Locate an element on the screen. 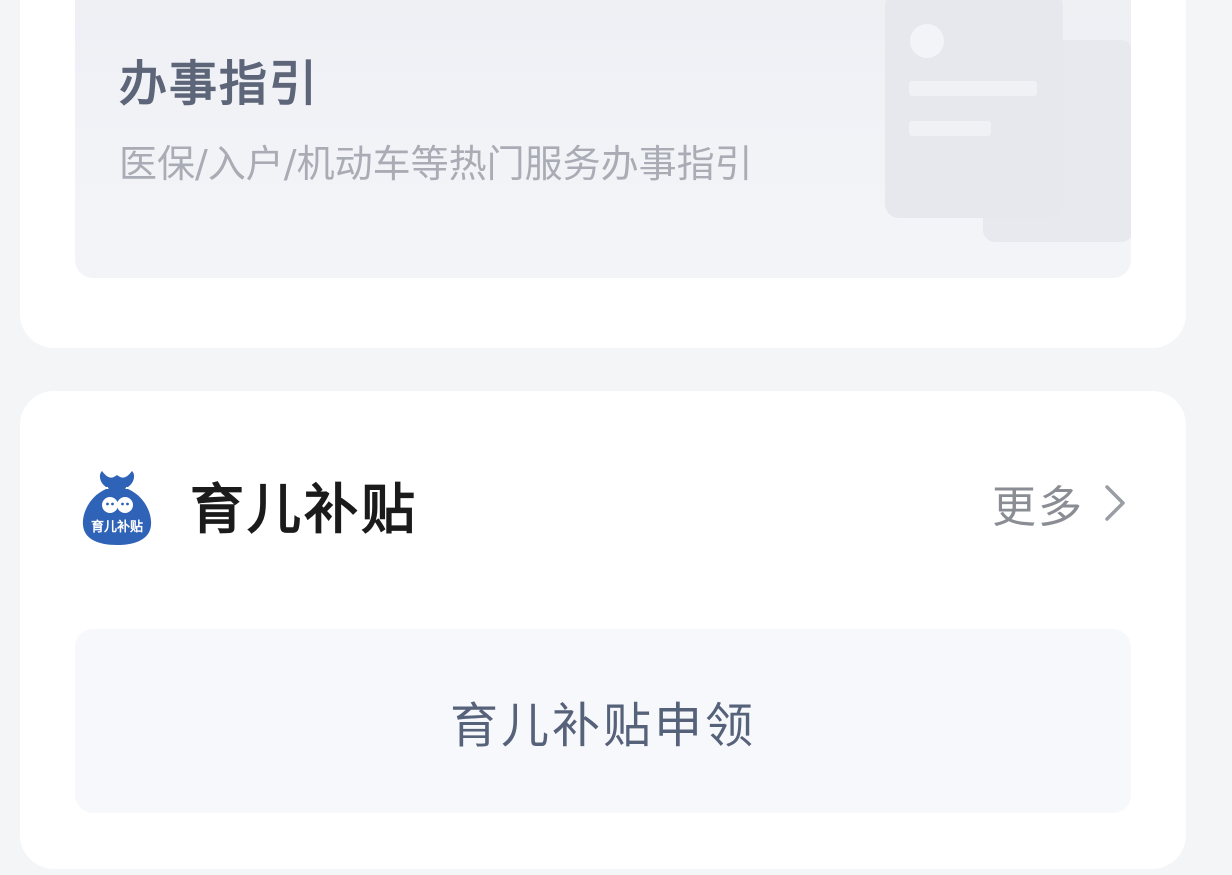 The image size is (1232, 875). section-title: 育儿补贴 is located at coordinates (304, 509).